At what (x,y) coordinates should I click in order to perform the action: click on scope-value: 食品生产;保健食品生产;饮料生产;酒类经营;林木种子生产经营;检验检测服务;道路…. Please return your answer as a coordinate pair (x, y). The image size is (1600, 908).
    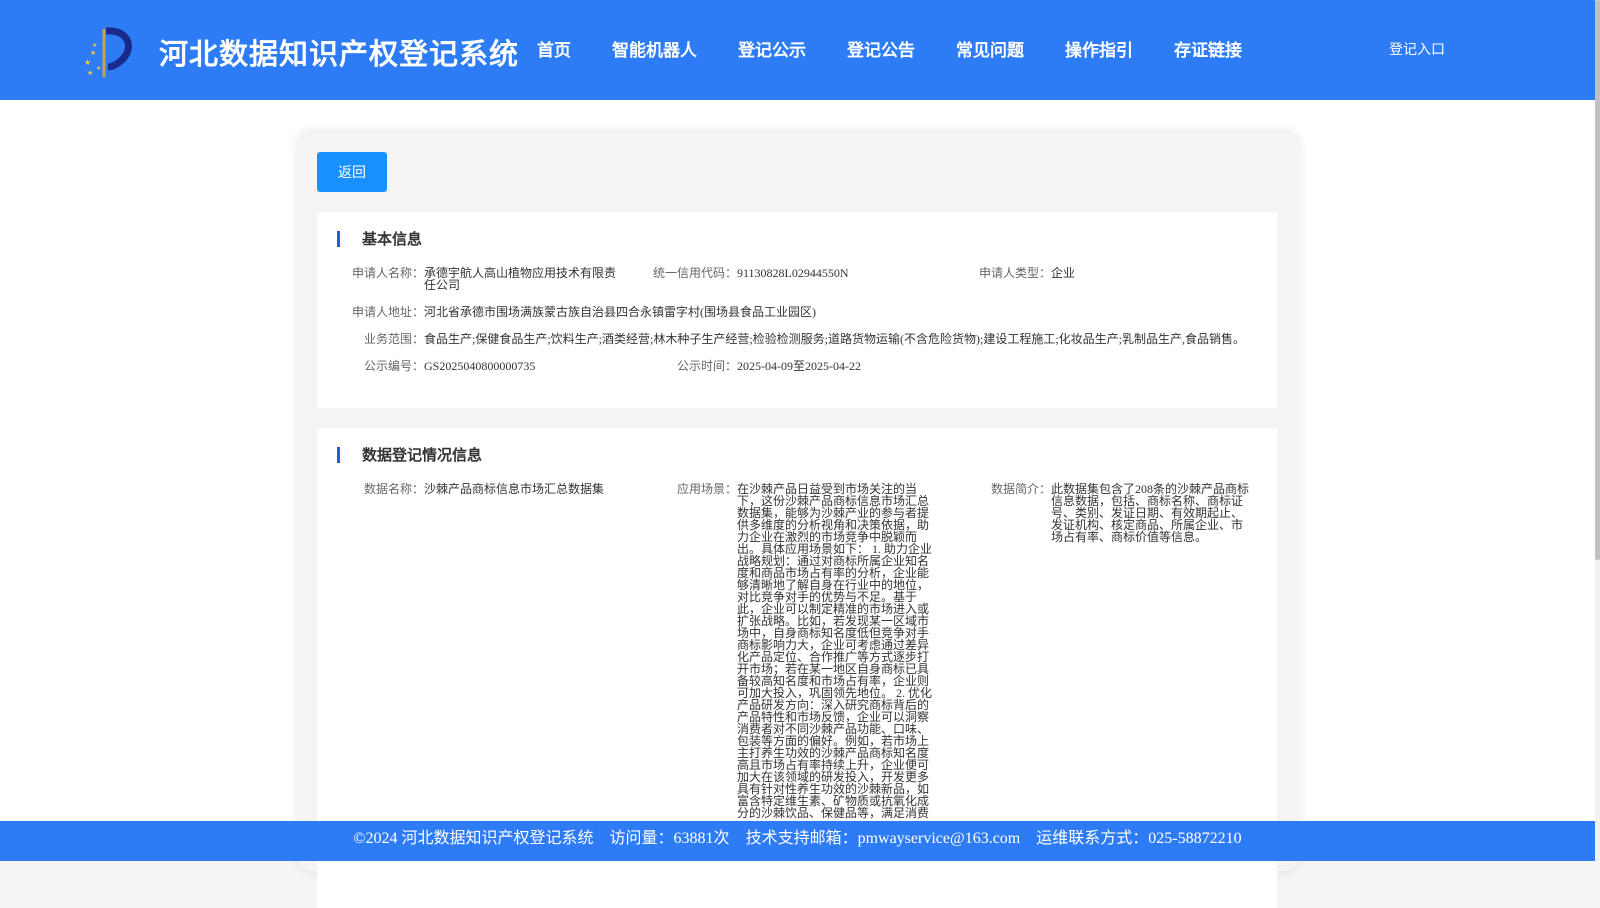
    Looking at the image, I should click on (835, 339).